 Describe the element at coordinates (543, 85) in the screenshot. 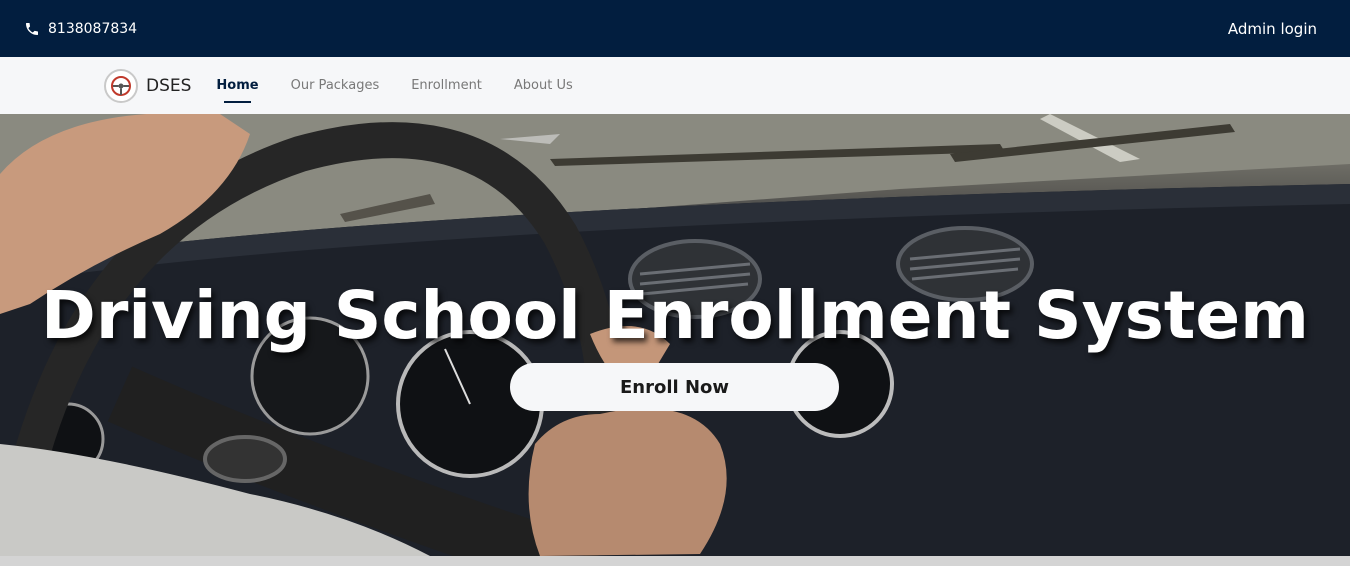

I see `nav-link-about-us: About Us` at that location.